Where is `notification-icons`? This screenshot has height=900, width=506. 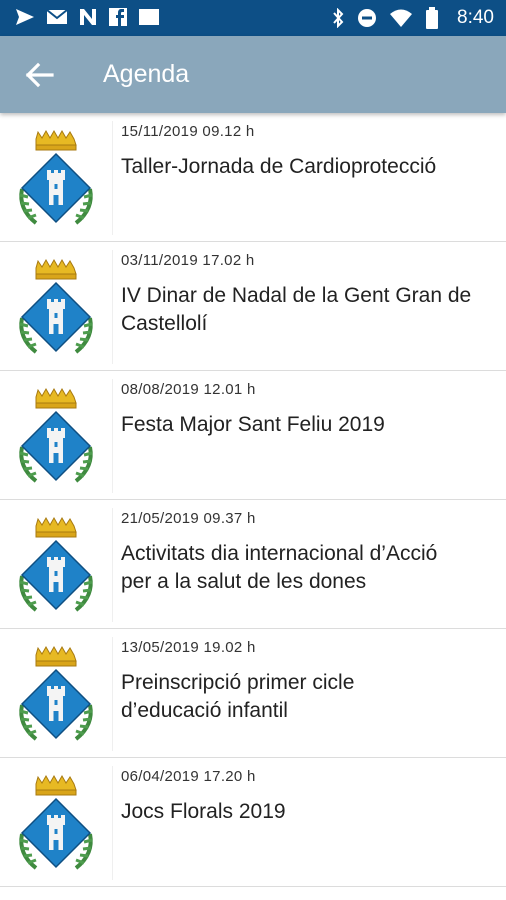
notification-icons is located at coordinates (87, 17).